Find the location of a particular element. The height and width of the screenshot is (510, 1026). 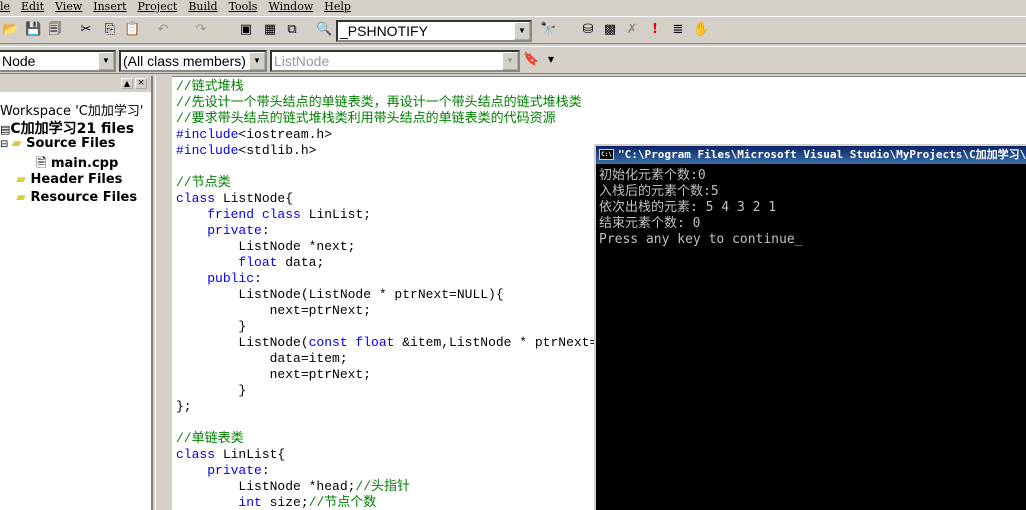

tree-item-label: Resource Files is located at coordinates (84, 197).